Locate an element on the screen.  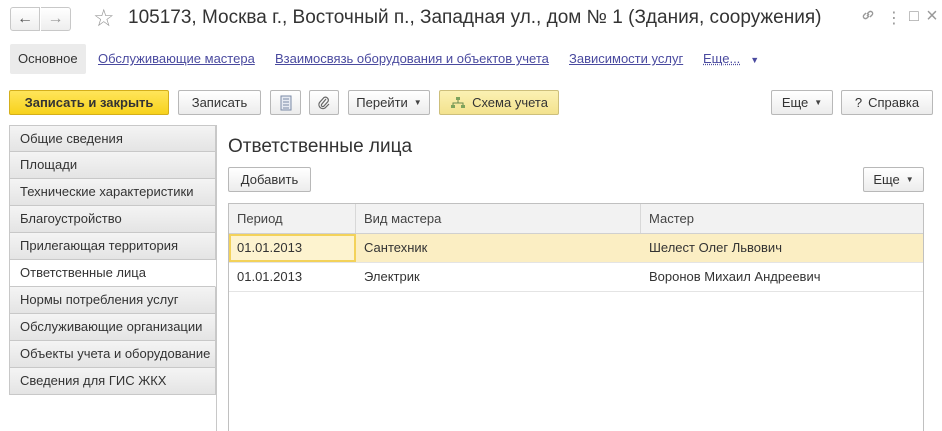
help-button: ? Справка is located at coordinates (887, 102).